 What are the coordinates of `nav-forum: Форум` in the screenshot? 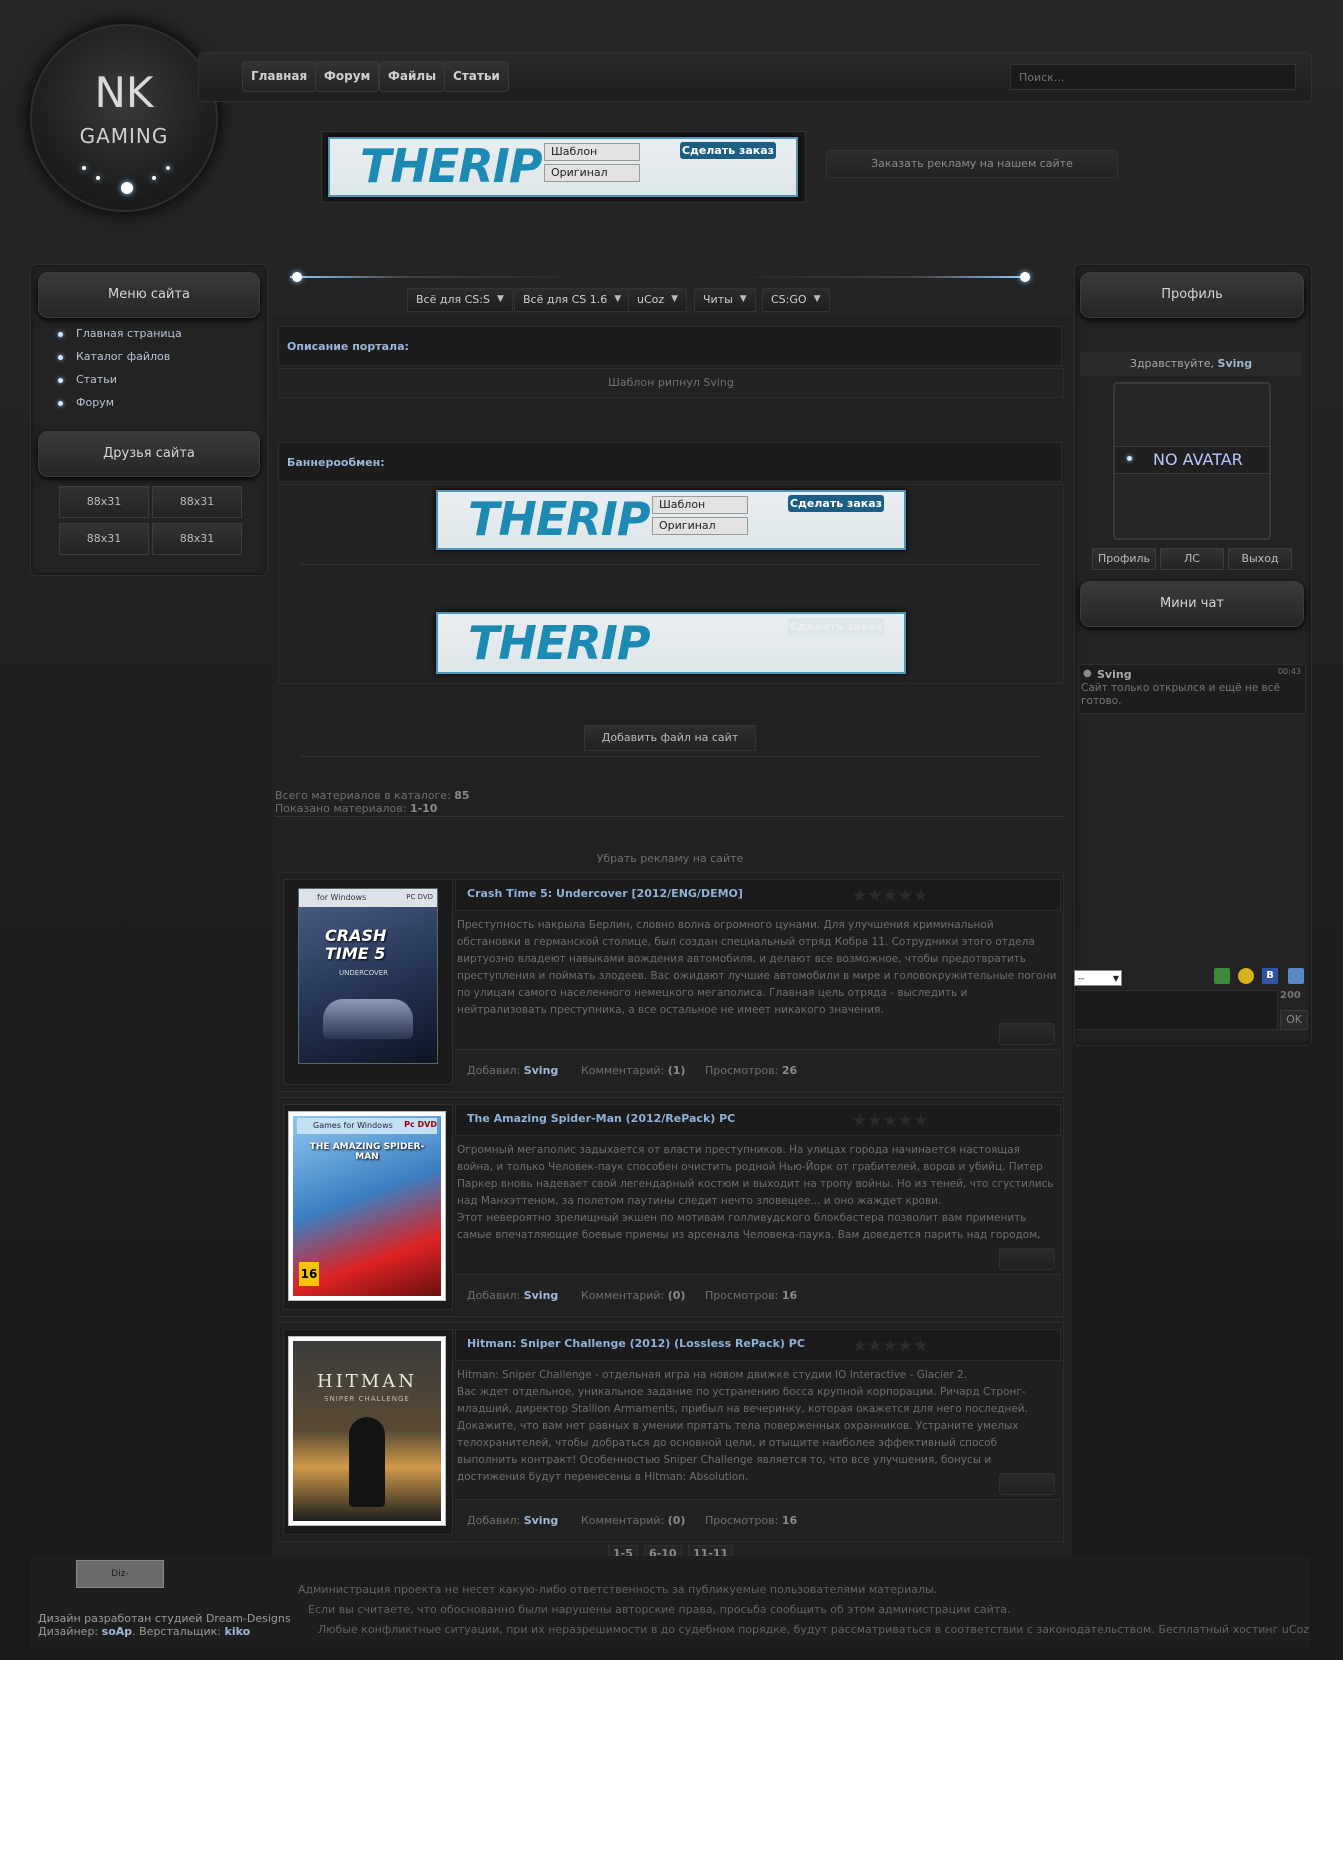 It's located at (347, 76).